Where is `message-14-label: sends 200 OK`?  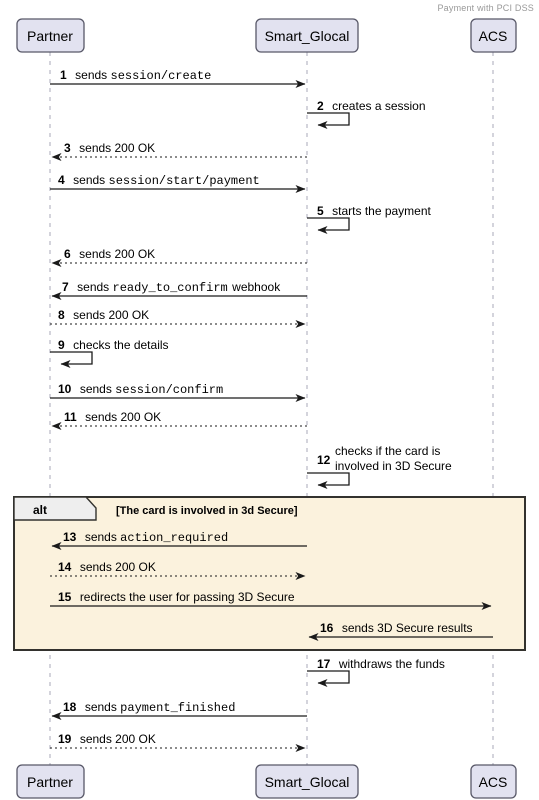
message-14-label: sends 200 OK is located at coordinates (118, 567).